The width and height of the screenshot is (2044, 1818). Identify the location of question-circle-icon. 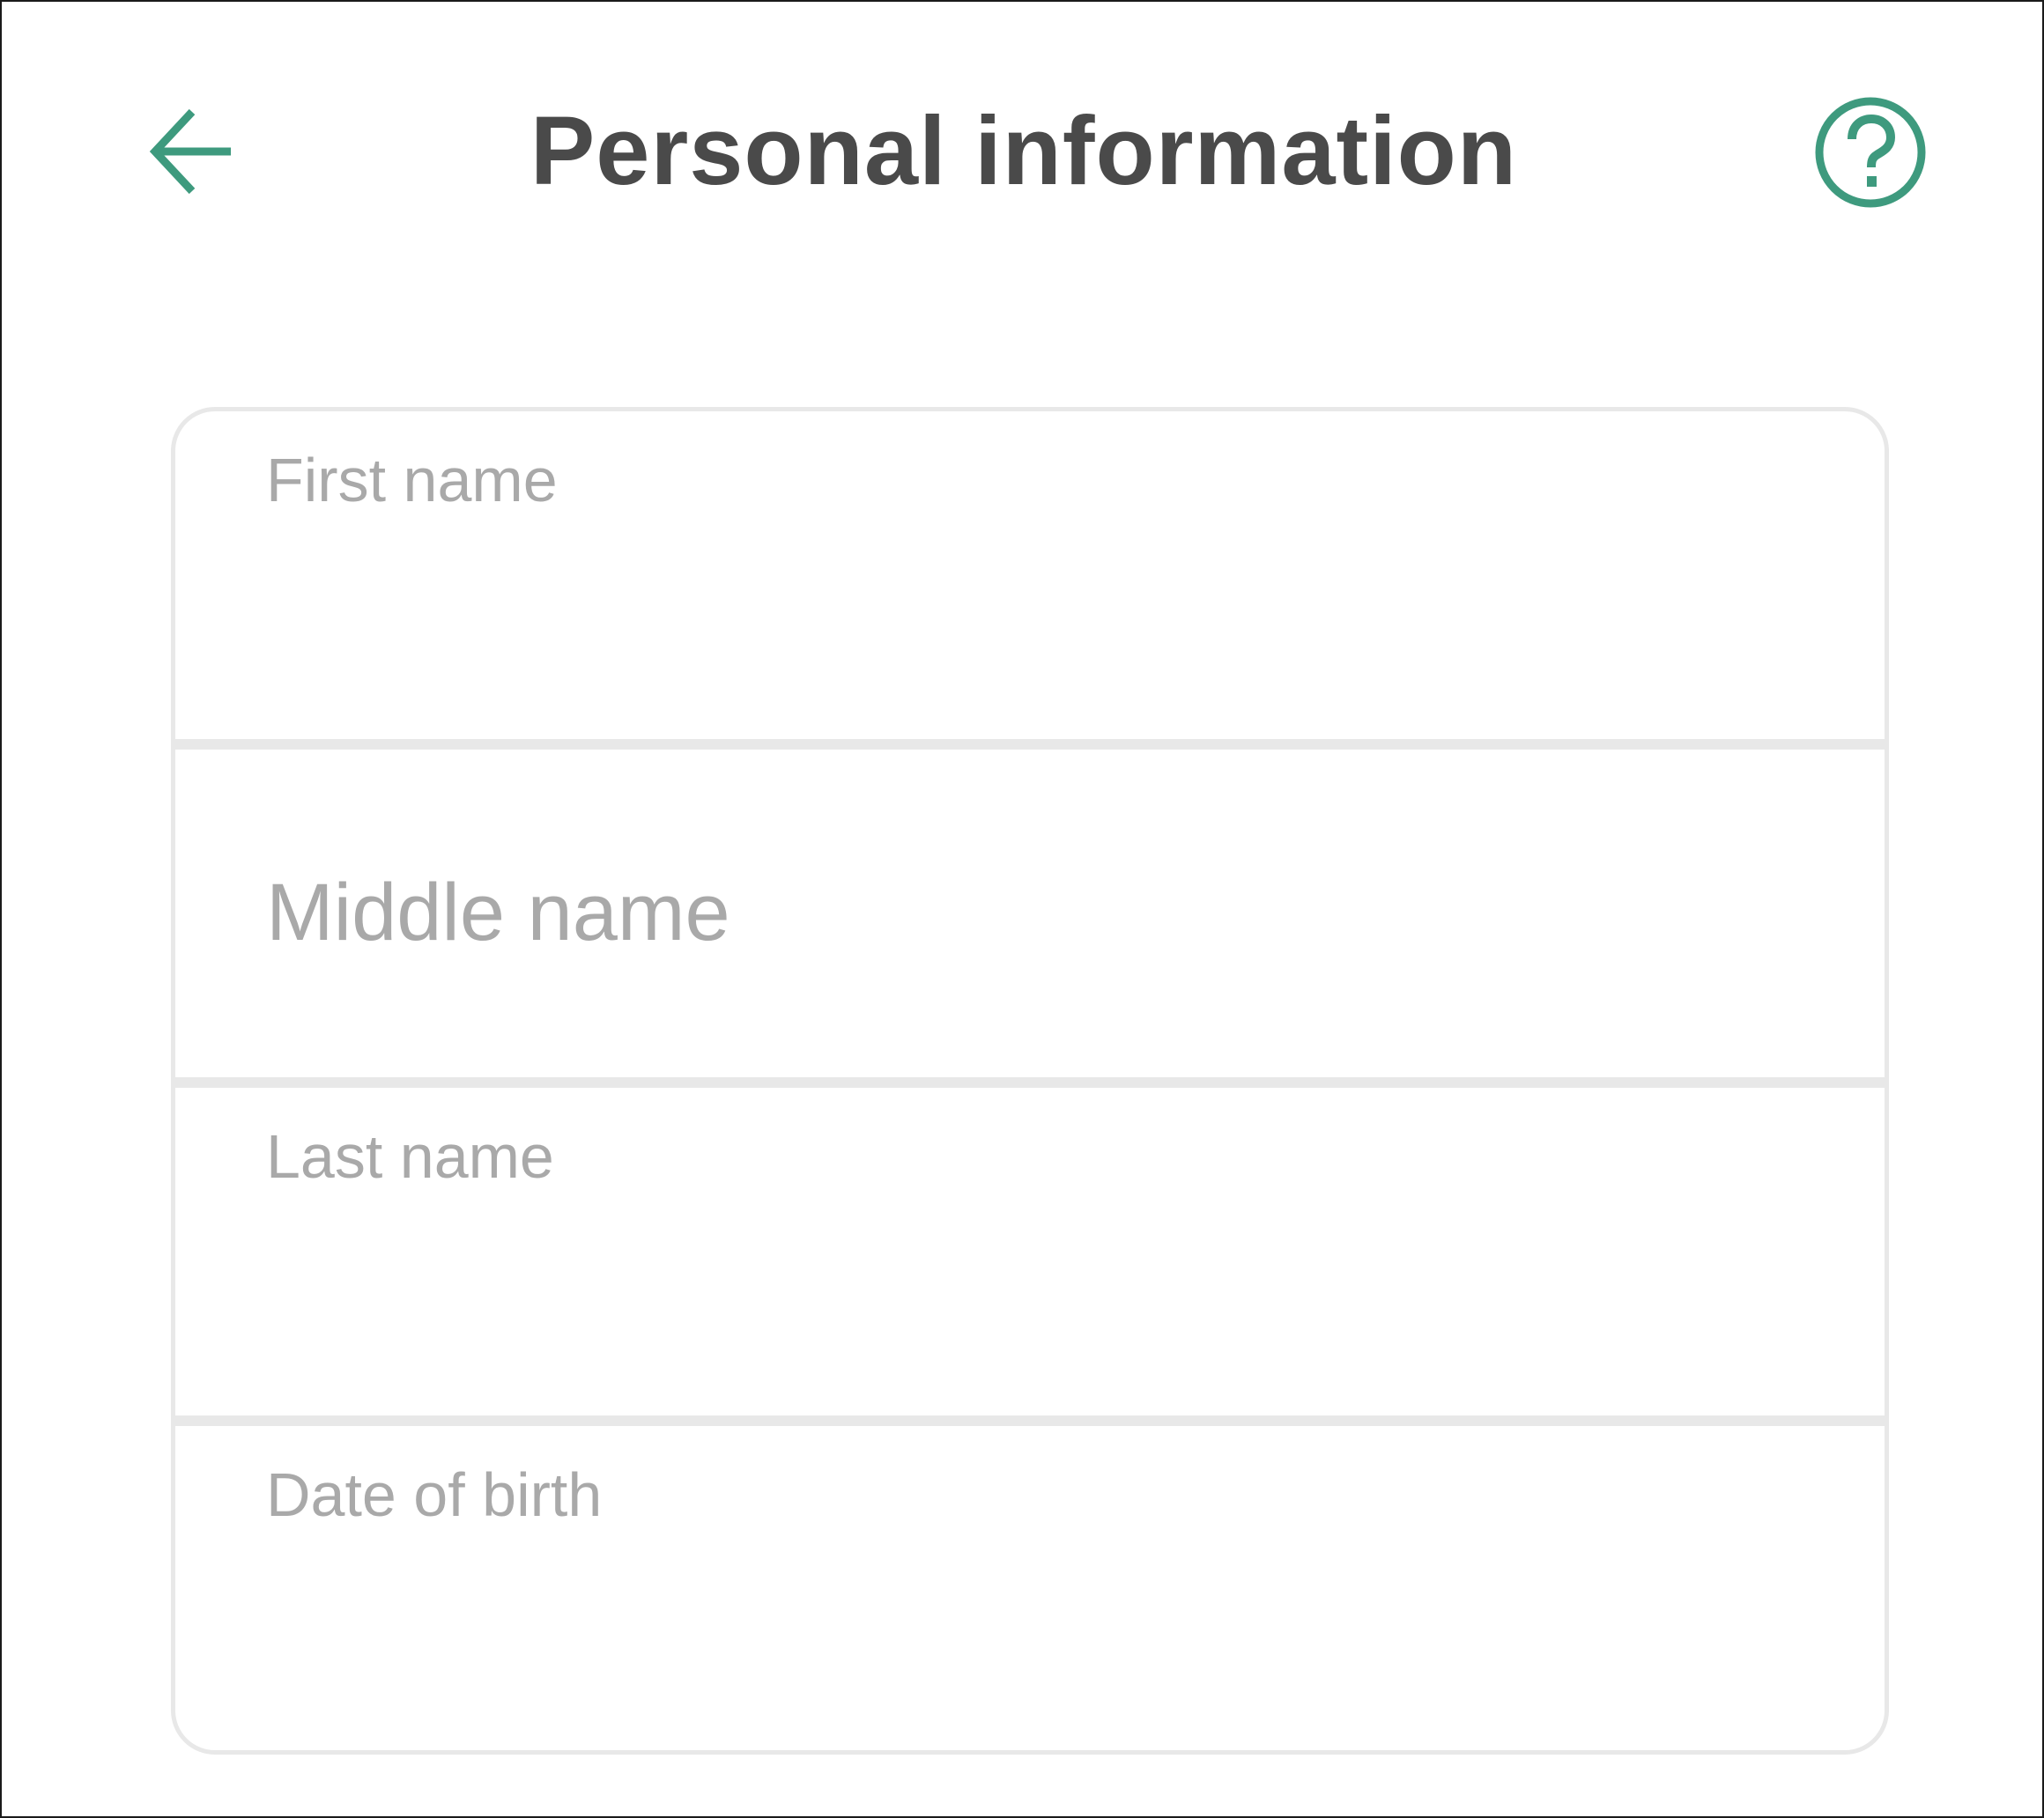
(1870, 152).